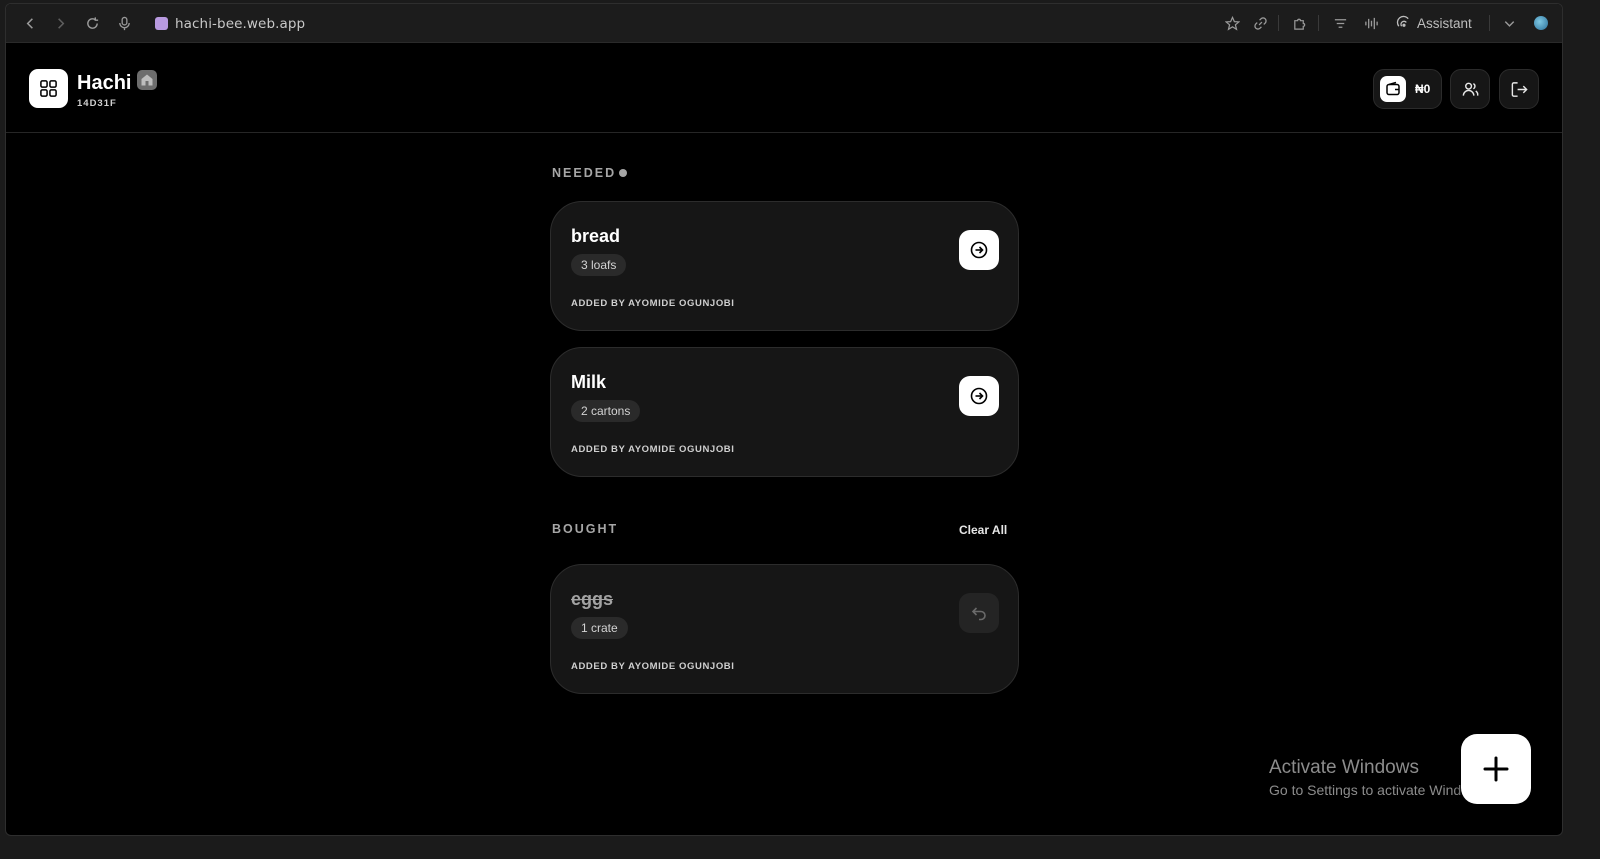 The width and height of the screenshot is (1600, 859). I want to click on bought-section-label: BOUGHT, so click(585, 529).